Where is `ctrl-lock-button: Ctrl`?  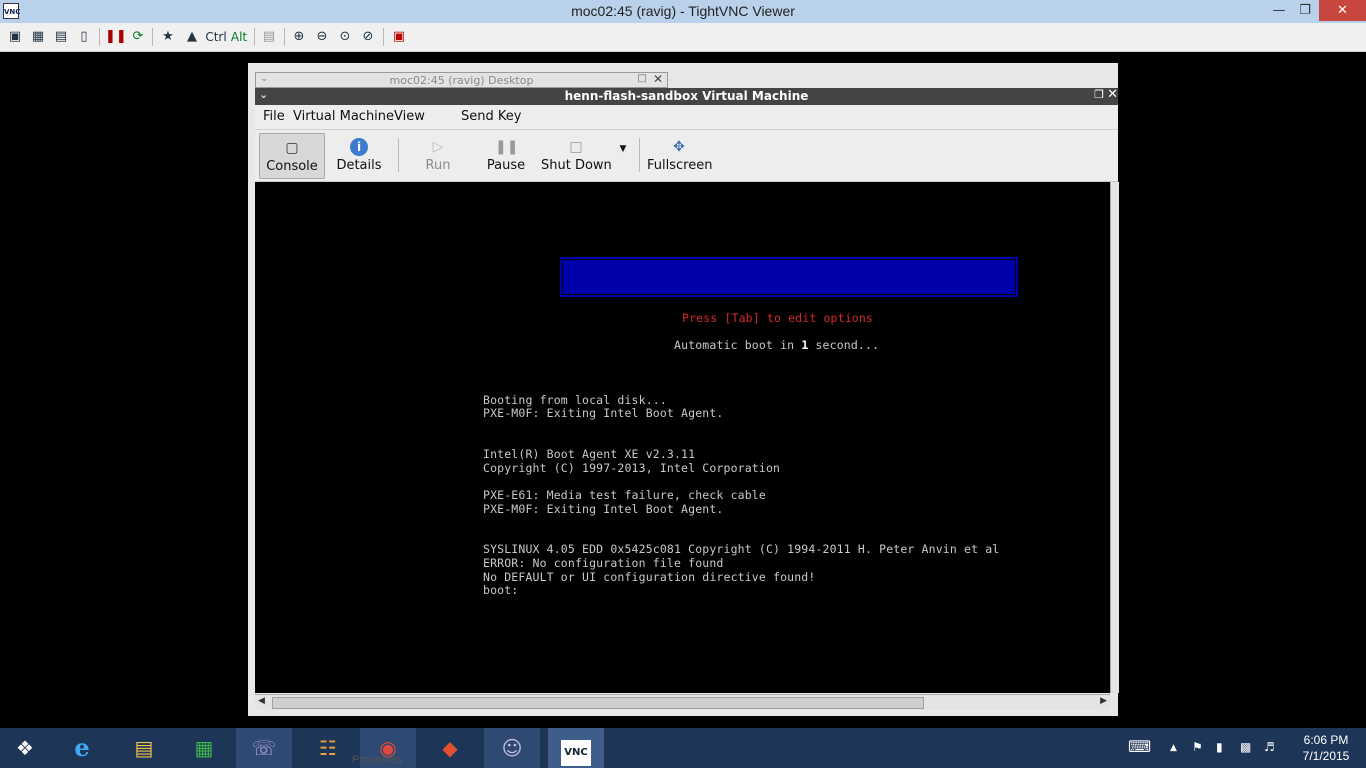
ctrl-lock-button: Ctrl is located at coordinates (216, 37).